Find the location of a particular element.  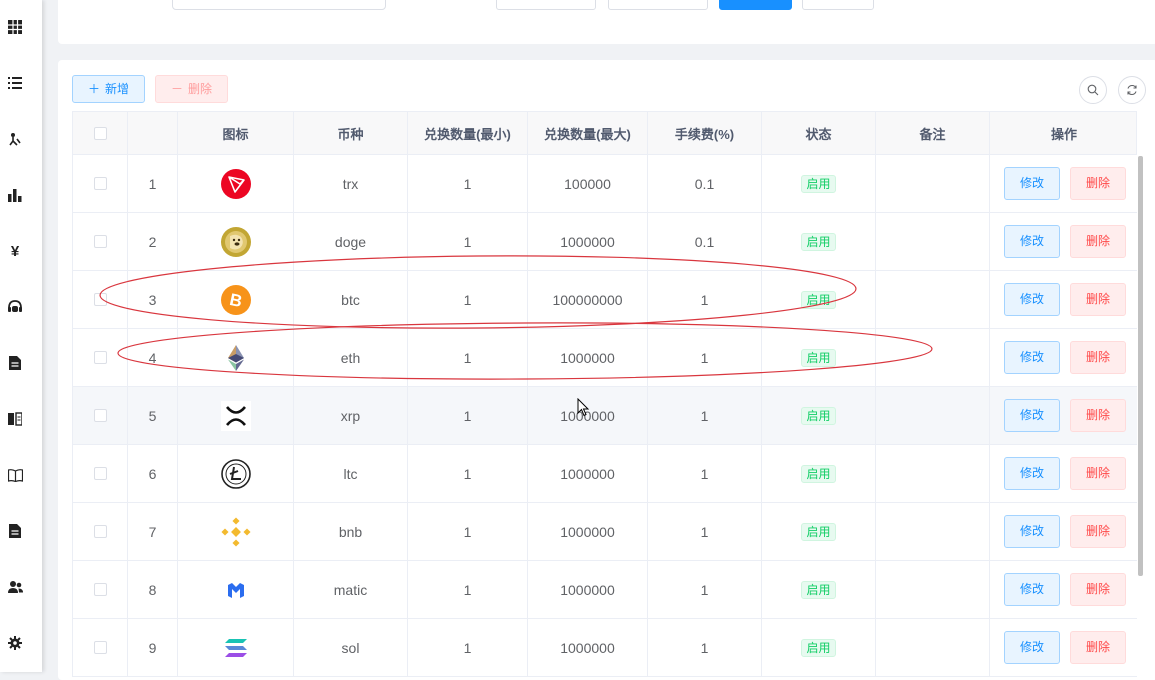

network-icon is located at coordinates (15, 139).